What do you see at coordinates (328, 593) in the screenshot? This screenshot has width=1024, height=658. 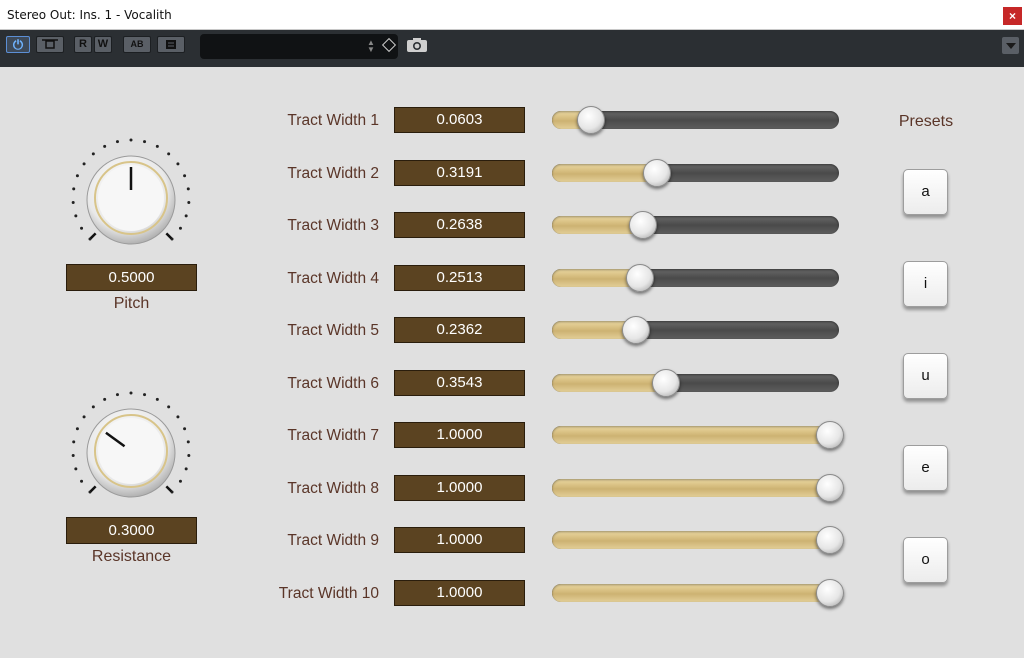 I see `tract-width-label: Tract Width 10` at bounding box center [328, 593].